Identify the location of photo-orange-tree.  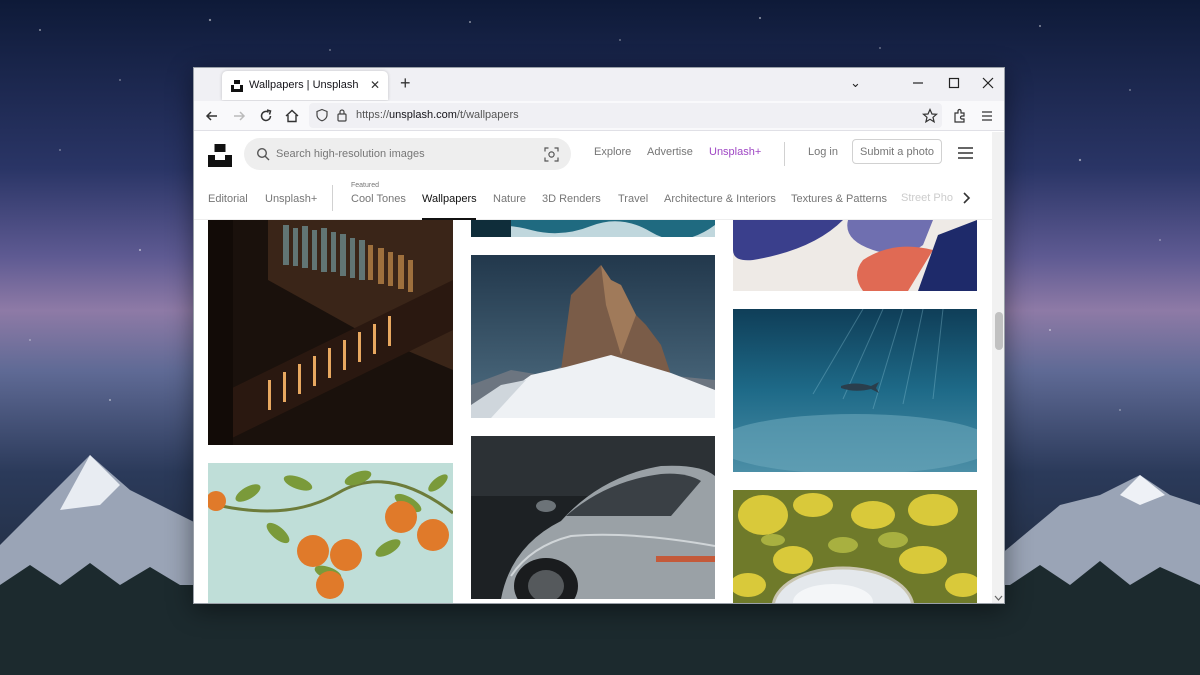
(330, 533).